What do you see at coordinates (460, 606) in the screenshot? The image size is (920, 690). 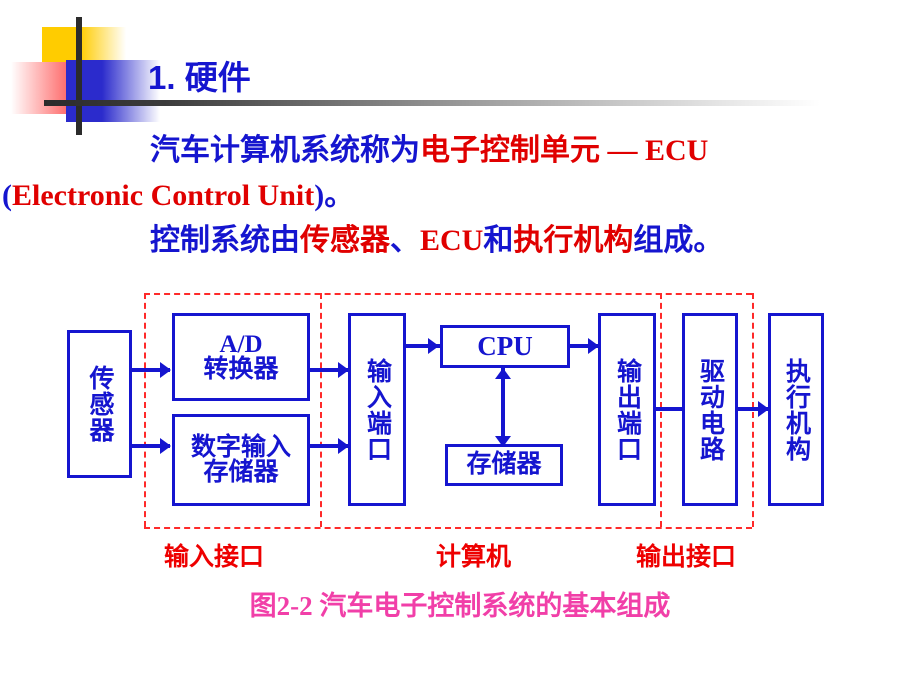 I see `figure-caption: 图2-2 汽车电子控制系统的基本组成` at bounding box center [460, 606].